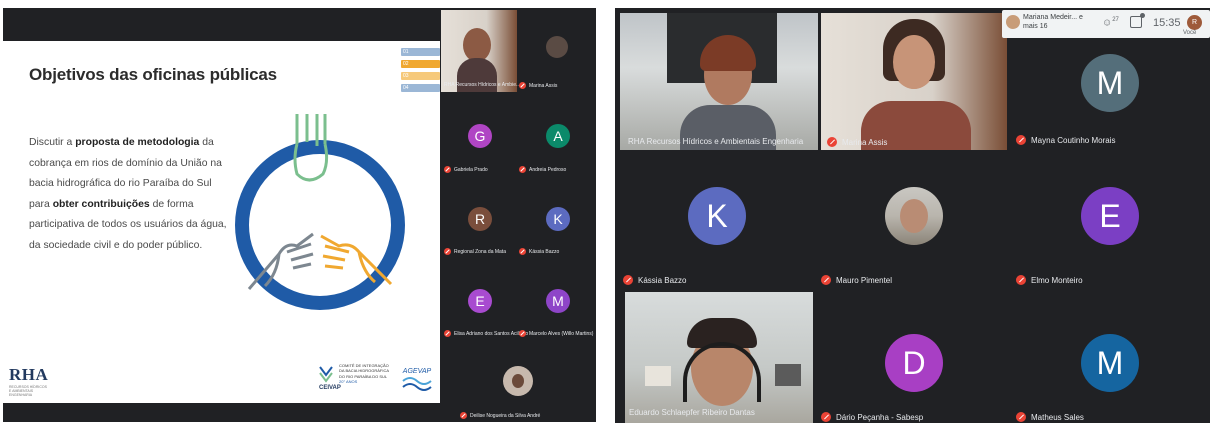 The image size is (1211, 423). What do you see at coordinates (1115, 20) in the screenshot?
I see `people-count: 27` at bounding box center [1115, 20].